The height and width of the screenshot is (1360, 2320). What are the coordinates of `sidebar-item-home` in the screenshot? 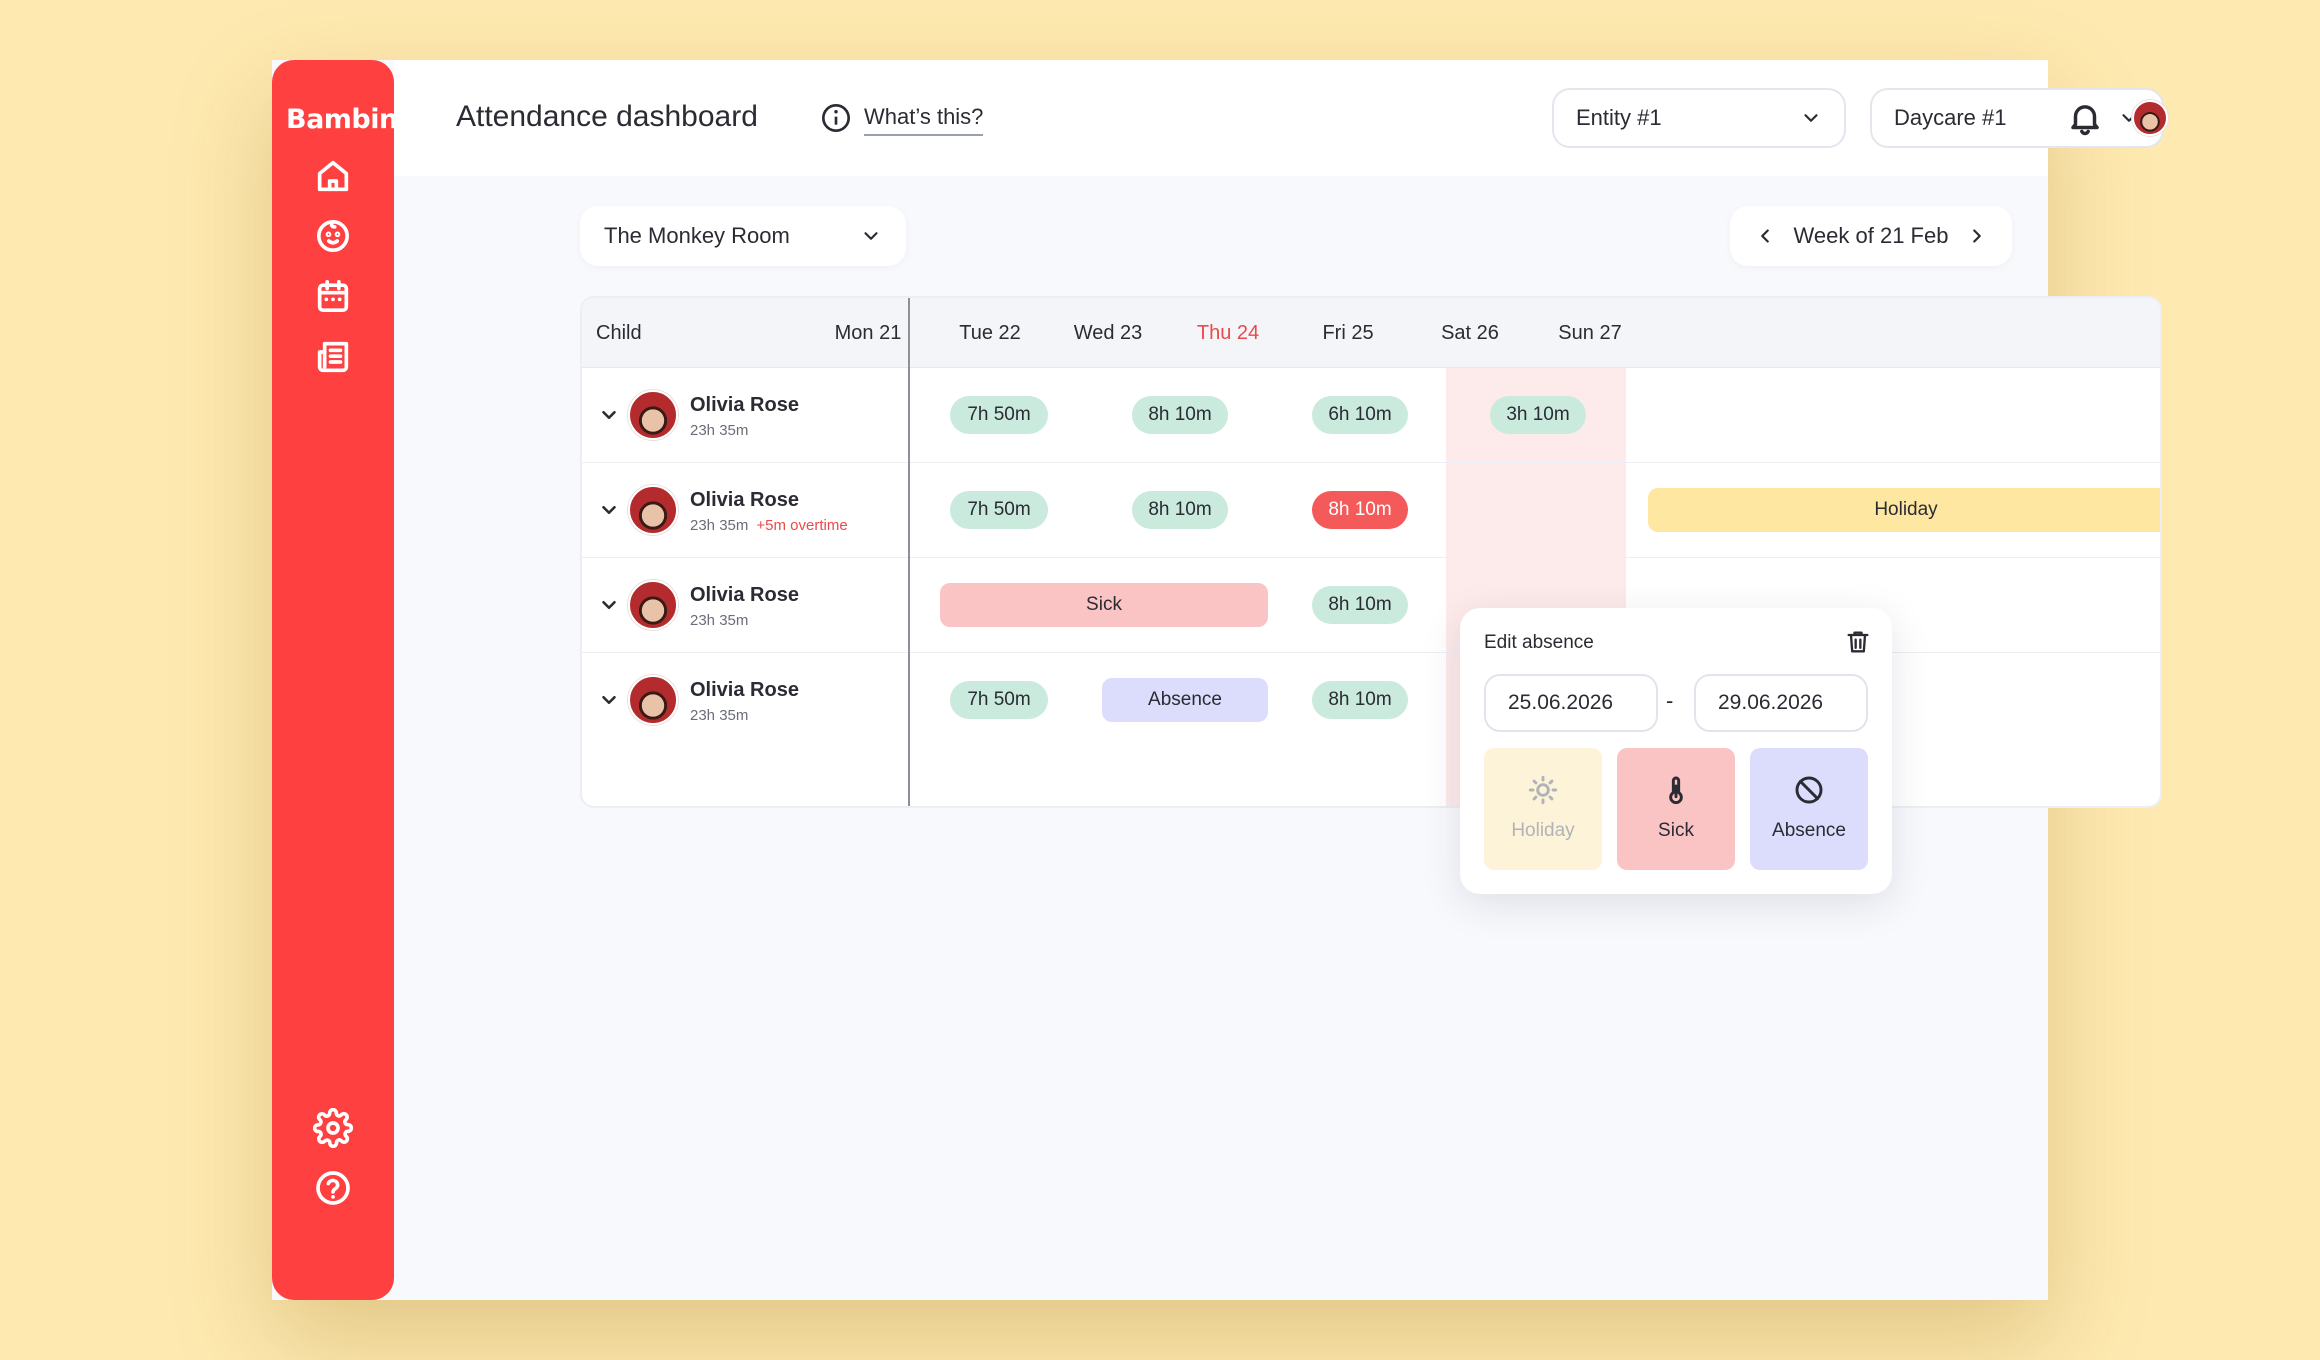 It's located at (333, 176).